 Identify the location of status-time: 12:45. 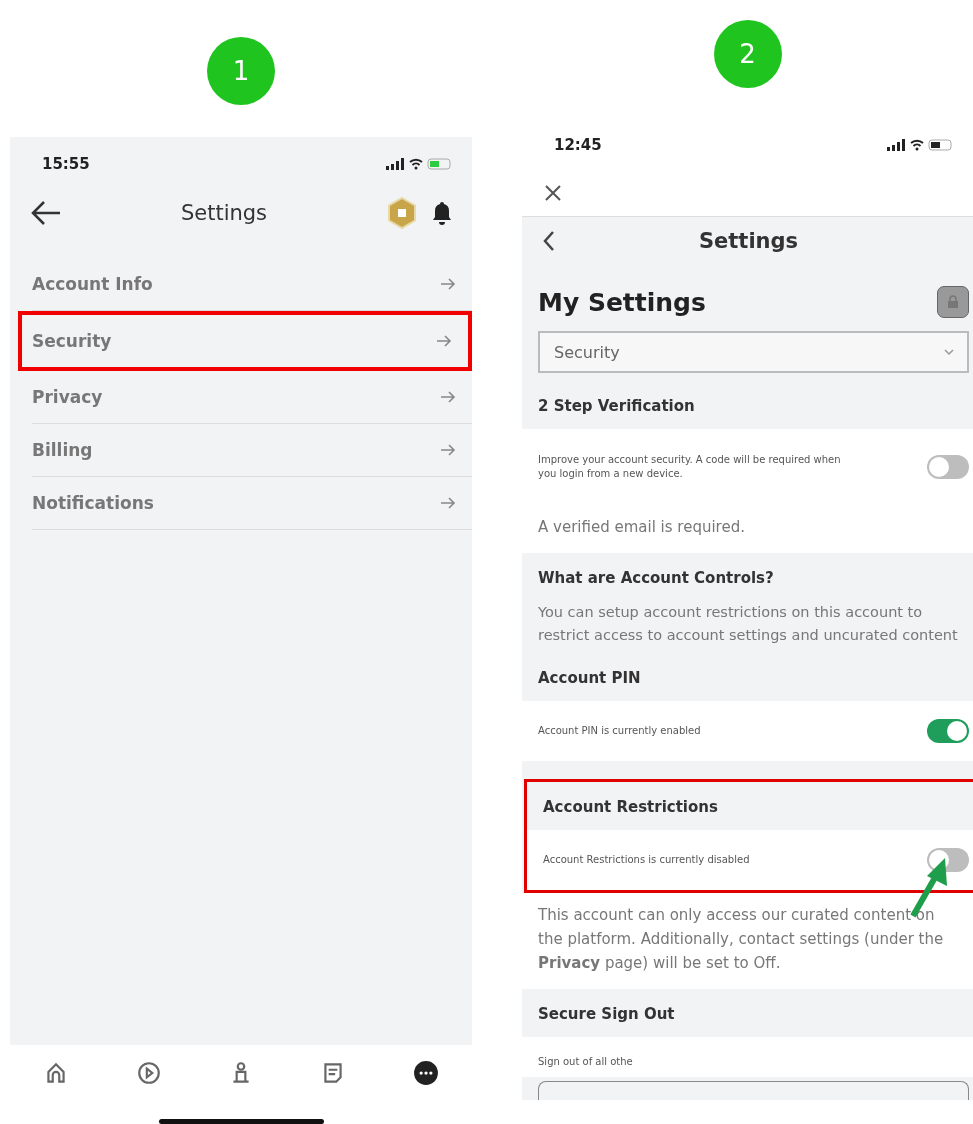
(578, 145).